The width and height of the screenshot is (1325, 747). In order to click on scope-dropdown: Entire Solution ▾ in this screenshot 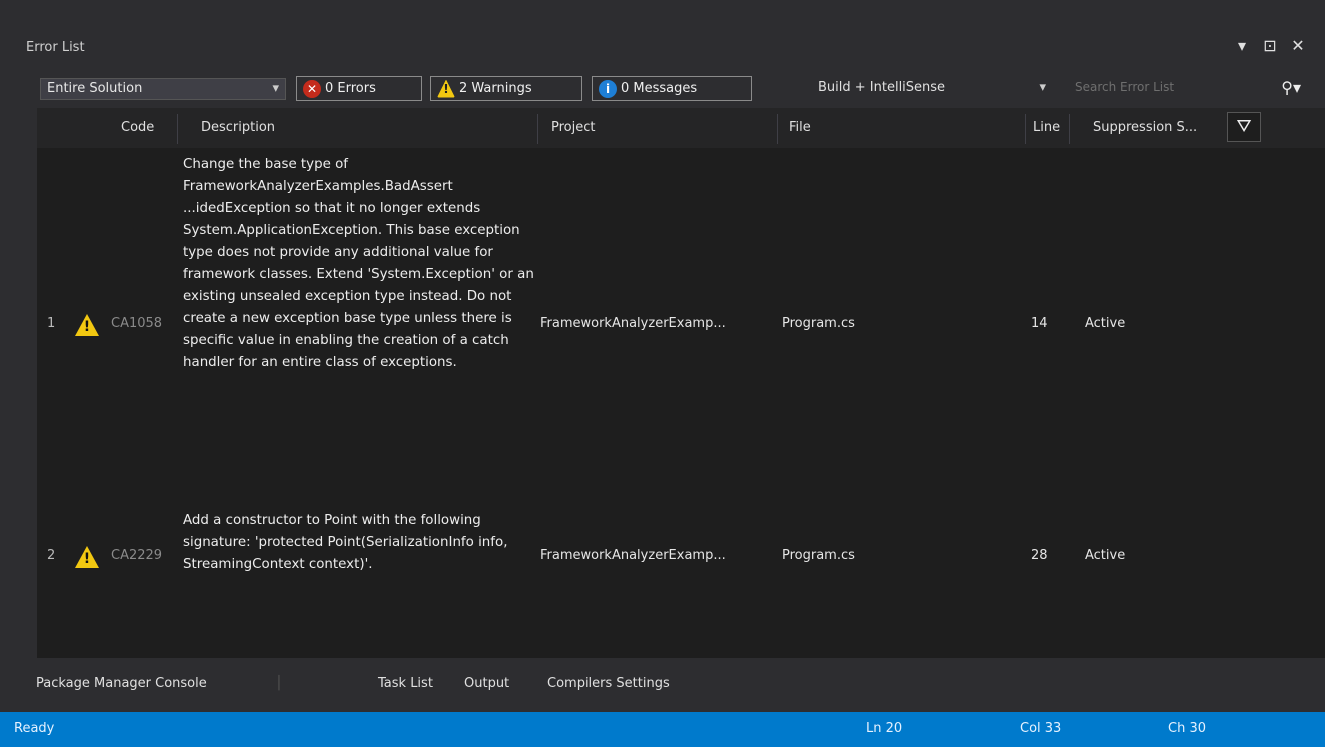, I will do `click(163, 89)`.